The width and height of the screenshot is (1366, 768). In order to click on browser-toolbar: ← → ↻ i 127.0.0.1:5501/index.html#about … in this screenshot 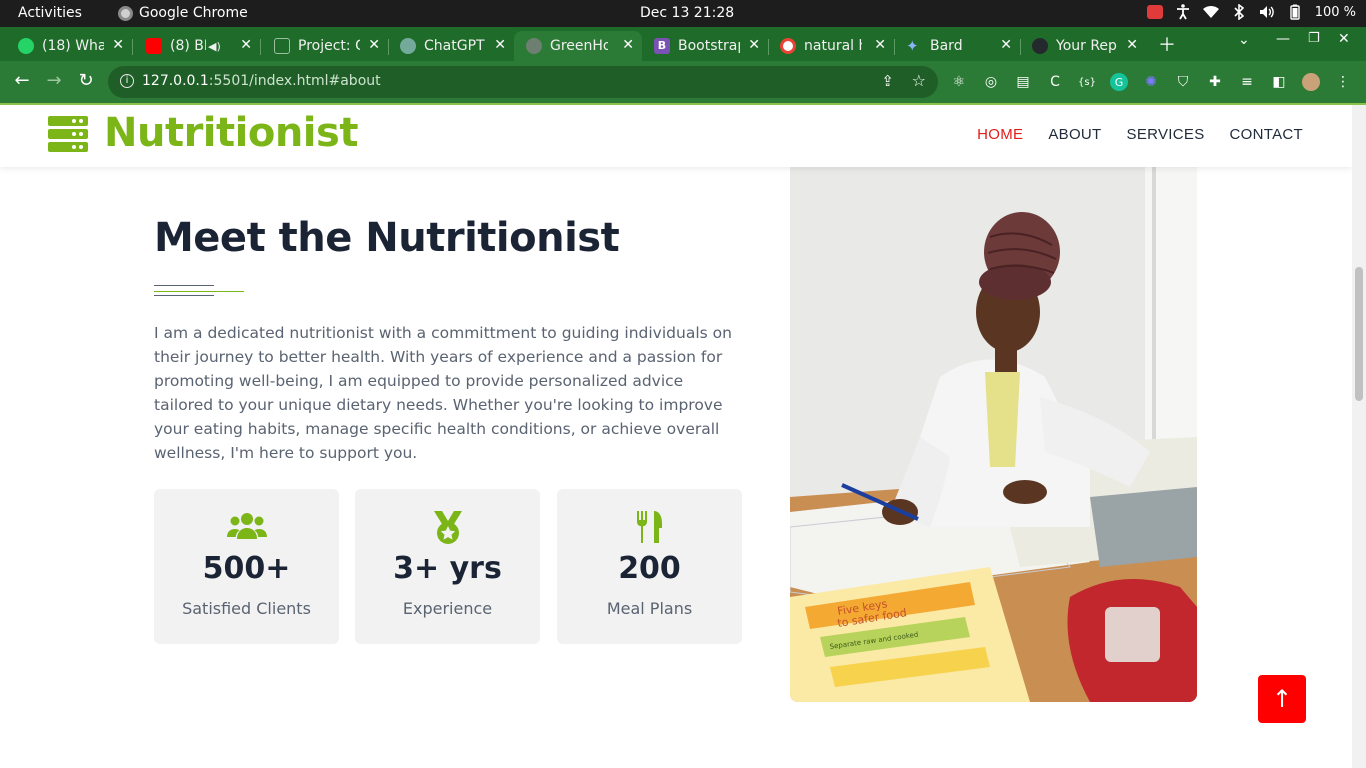, I will do `click(683, 82)`.